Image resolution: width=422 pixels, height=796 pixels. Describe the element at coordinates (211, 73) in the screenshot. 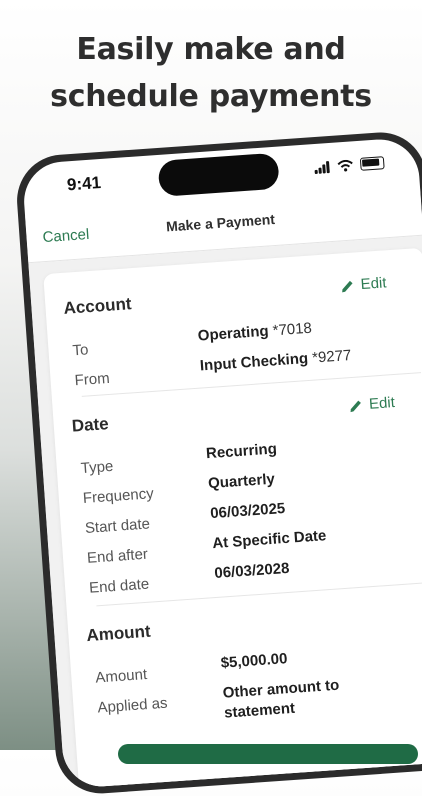

I see `headline: Easily make and schedule payments` at that location.